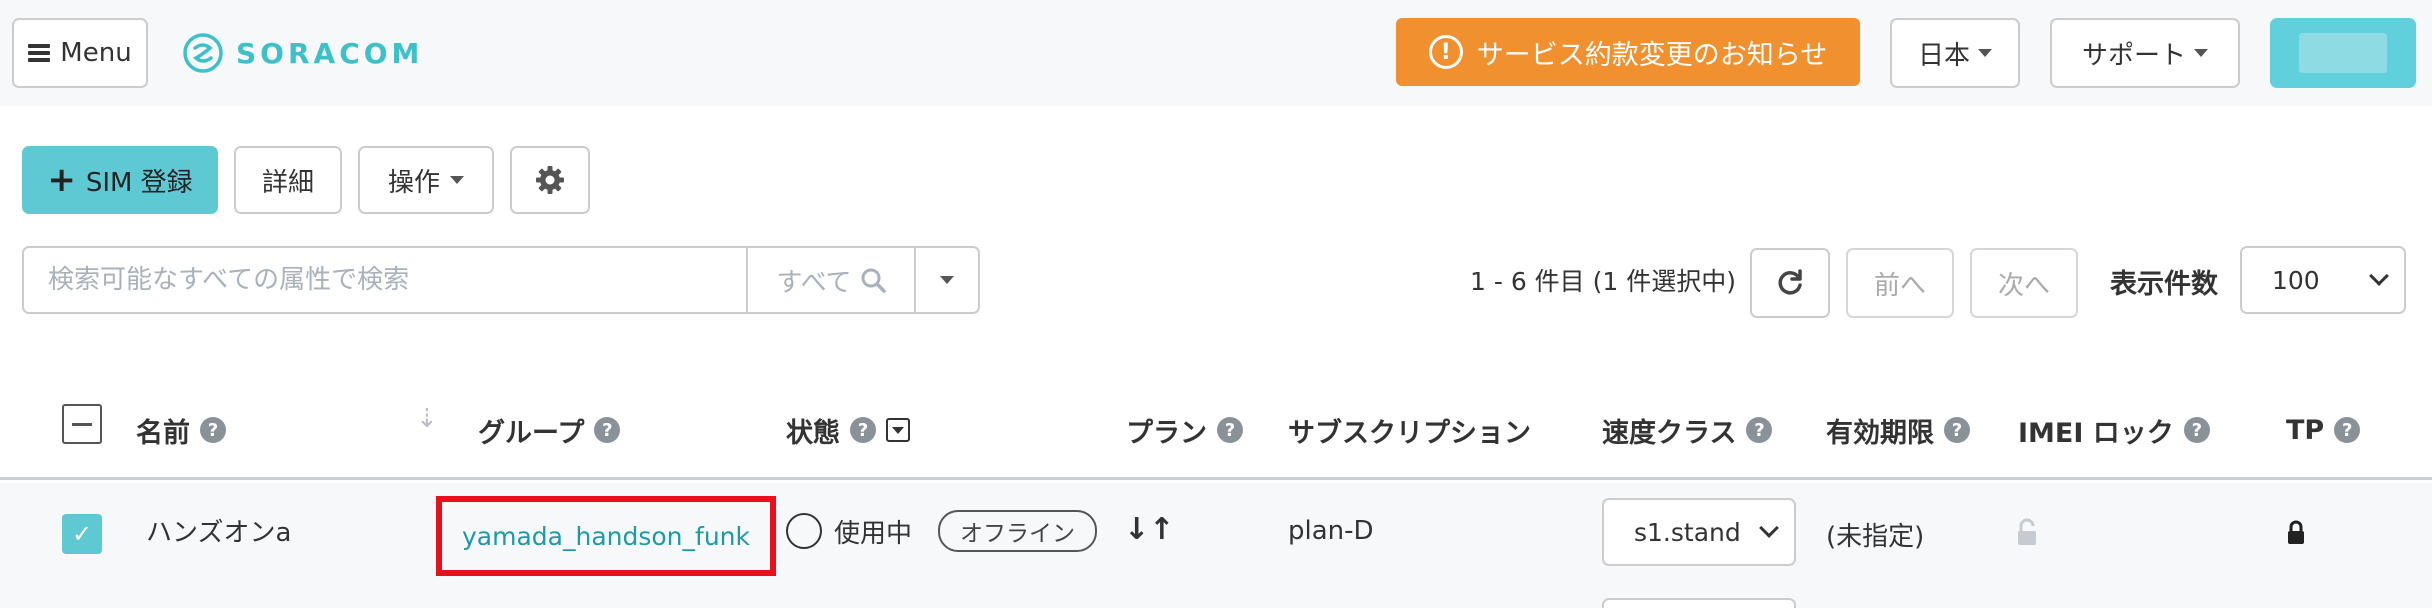 This screenshot has width=2432, height=608. I want to click on account-menu-button, so click(2343, 53).